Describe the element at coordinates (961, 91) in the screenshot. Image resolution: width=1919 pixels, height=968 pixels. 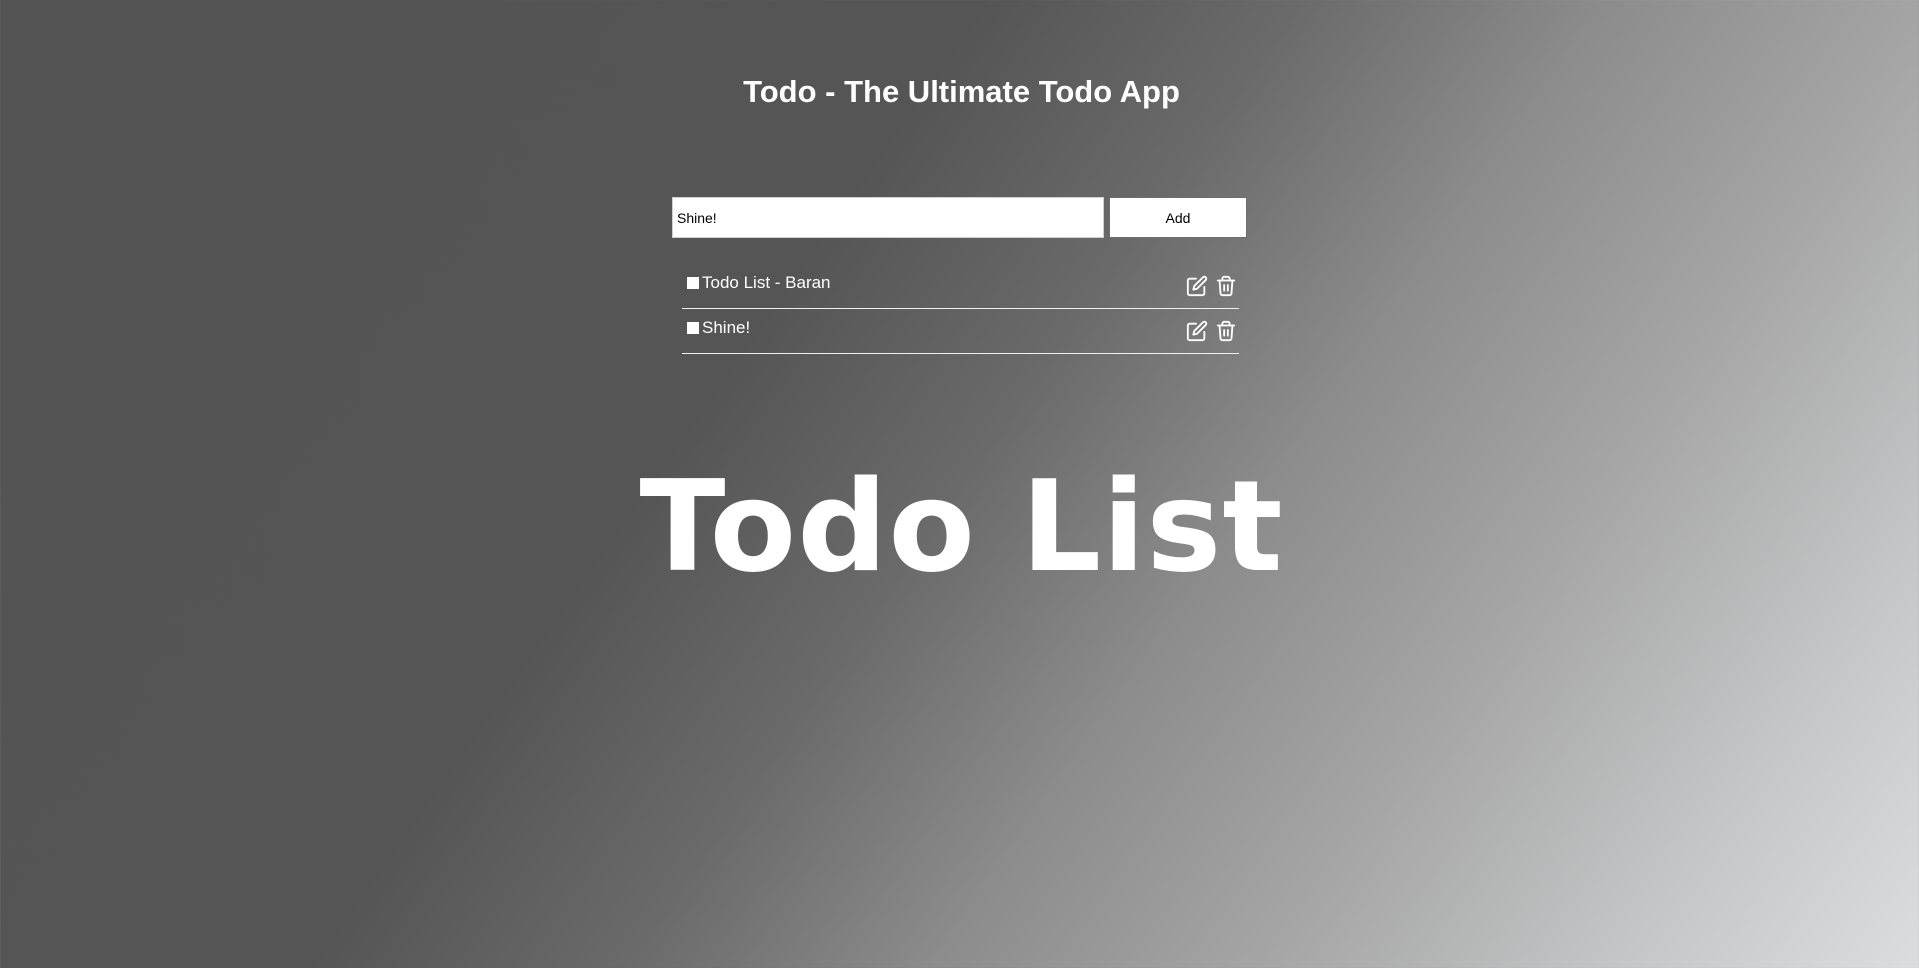
I see `page-title: Todo - The Ultimate Todo App` at that location.